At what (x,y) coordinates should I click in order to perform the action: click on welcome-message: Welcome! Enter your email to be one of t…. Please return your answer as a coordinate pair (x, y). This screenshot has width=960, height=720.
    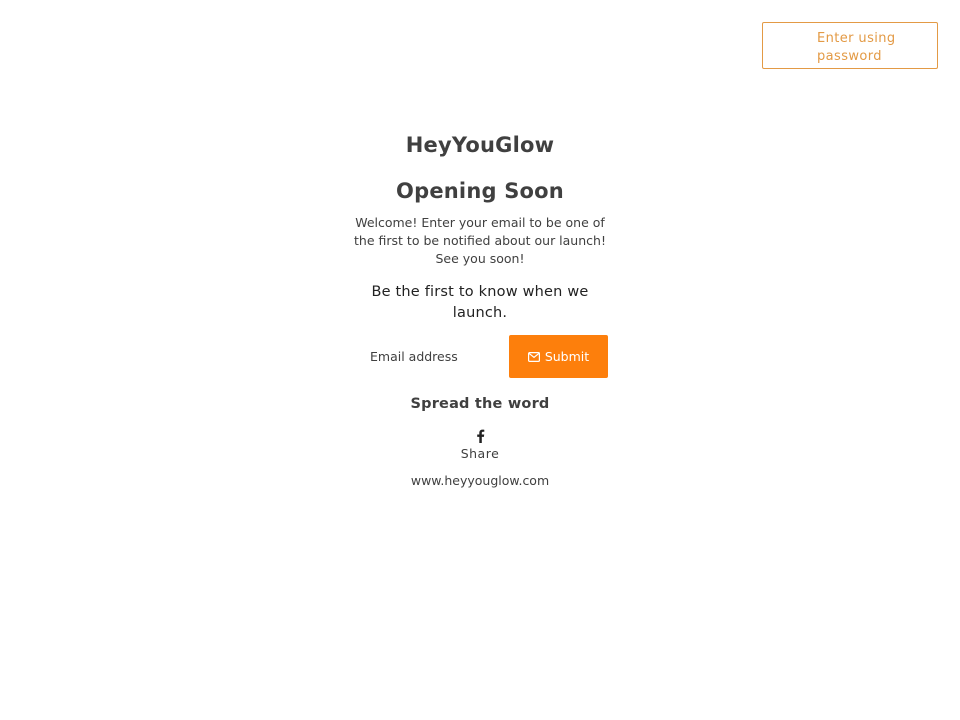
    Looking at the image, I should click on (480, 240).